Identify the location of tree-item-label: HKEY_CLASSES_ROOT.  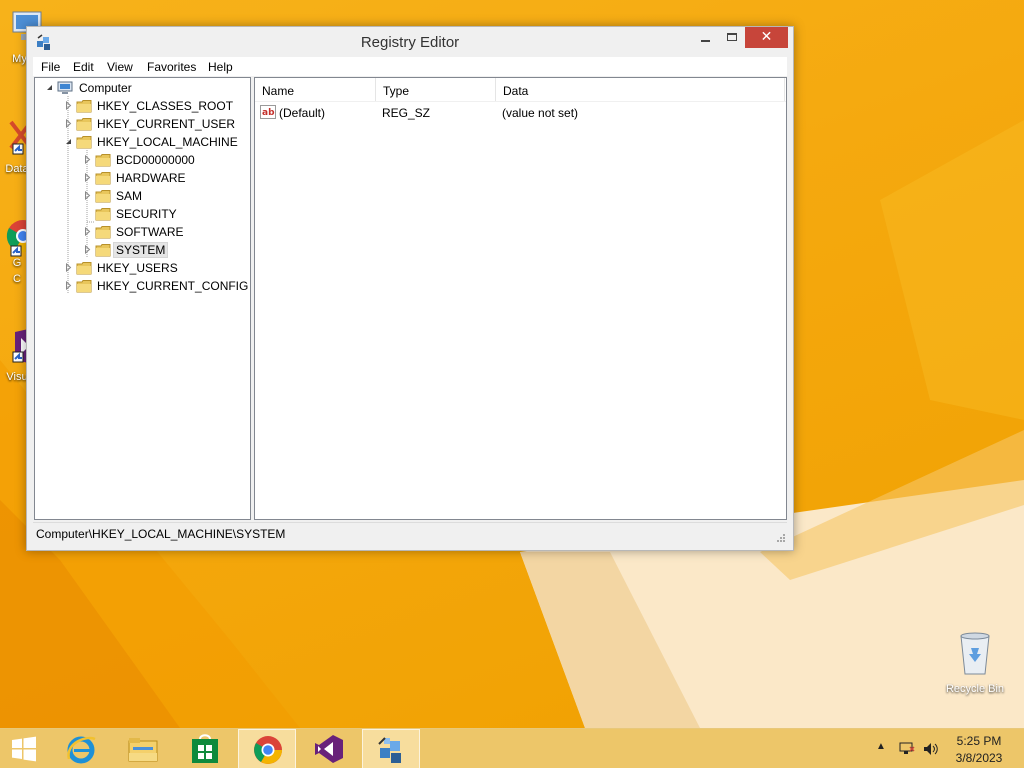
(165, 106).